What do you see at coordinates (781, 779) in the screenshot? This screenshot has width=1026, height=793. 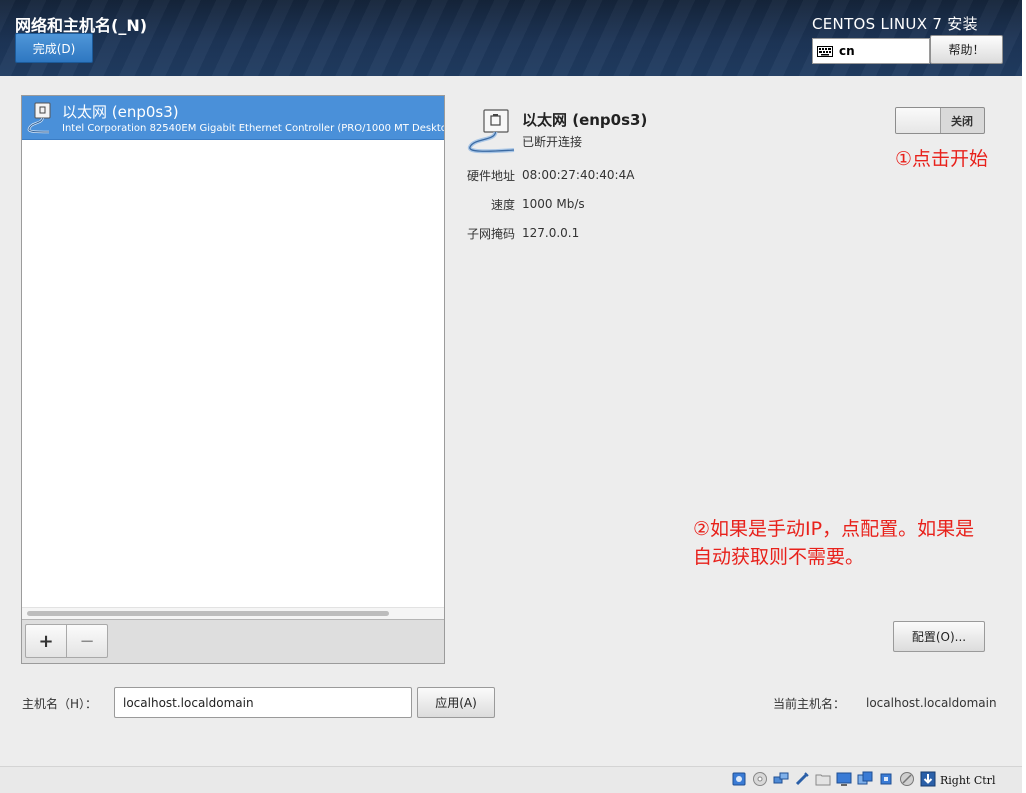 I see `network-icon` at bounding box center [781, 779].